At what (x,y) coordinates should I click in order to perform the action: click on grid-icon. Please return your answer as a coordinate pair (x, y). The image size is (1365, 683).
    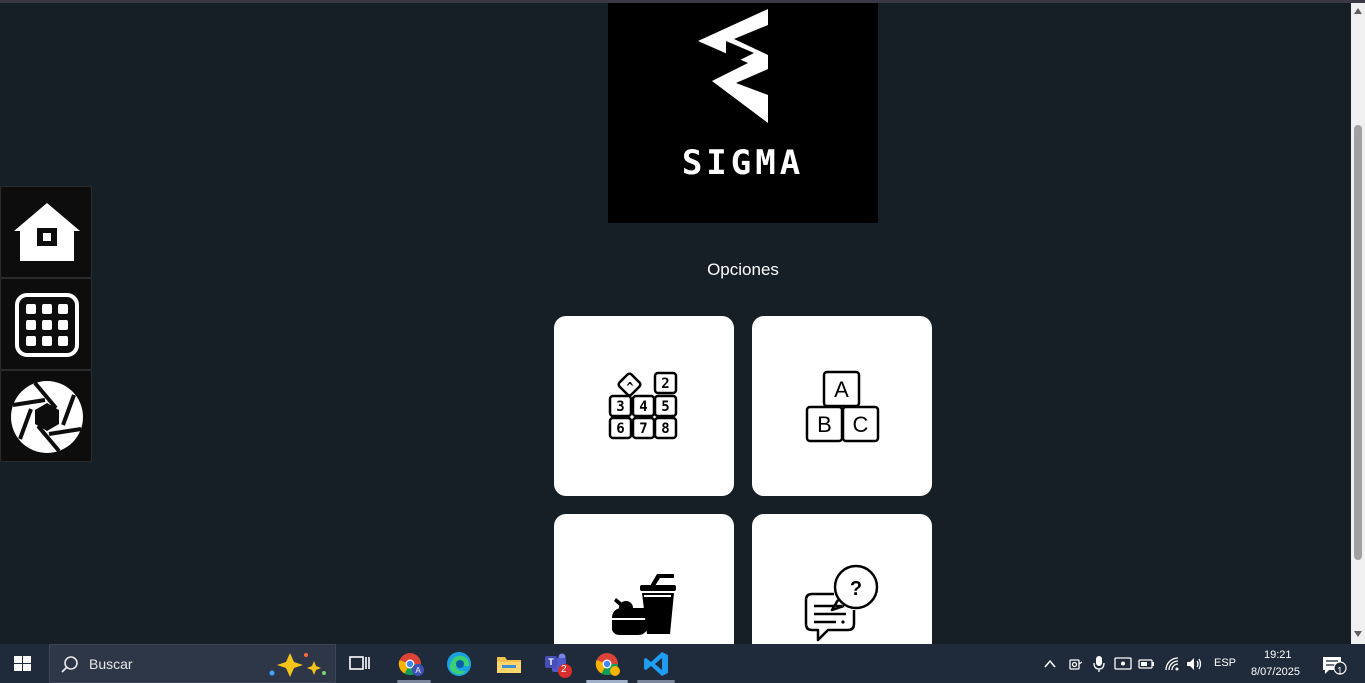
    Looking at the image, I should click on (47, 325).